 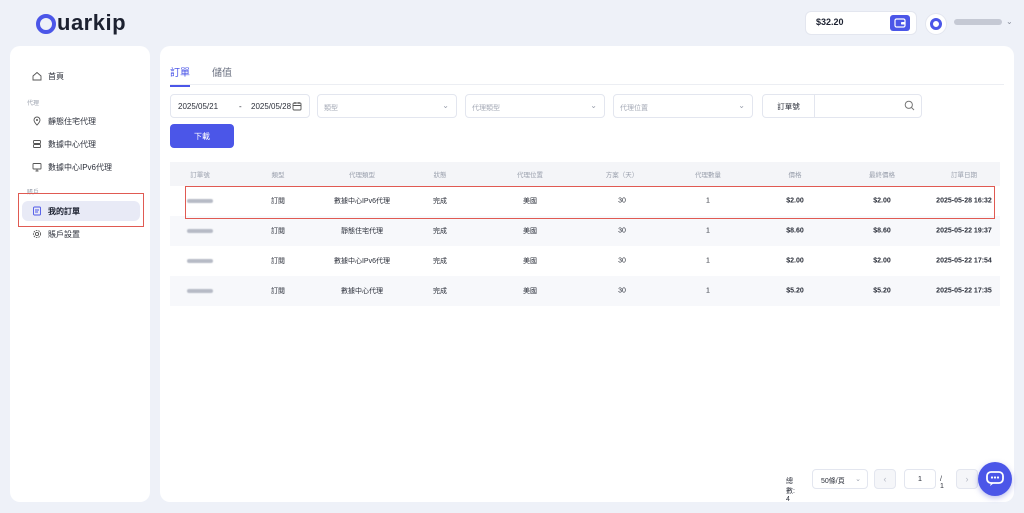 What do you see at coordinates (512, 23) in the screenshot?
I see `top-header: uarkip $32.20 ⌄` at bounding box center [512, 23].